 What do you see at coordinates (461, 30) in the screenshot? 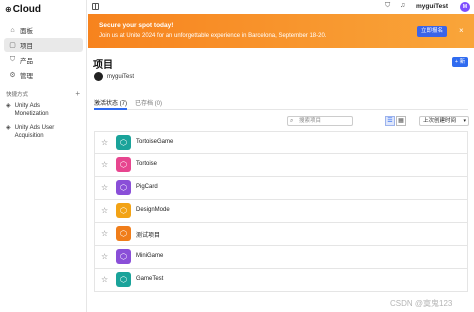
I see `close-icon: ×` at bounding box center [461, 30].